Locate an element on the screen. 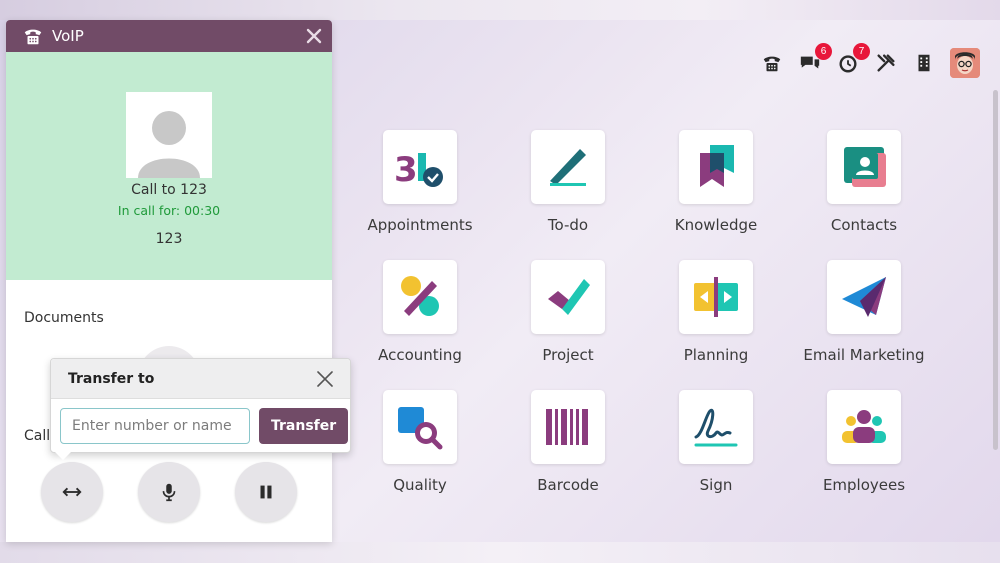 The height and width of the screenshot is (563, 1000). activities-badge: 7 is located at coordinates (861, 51).